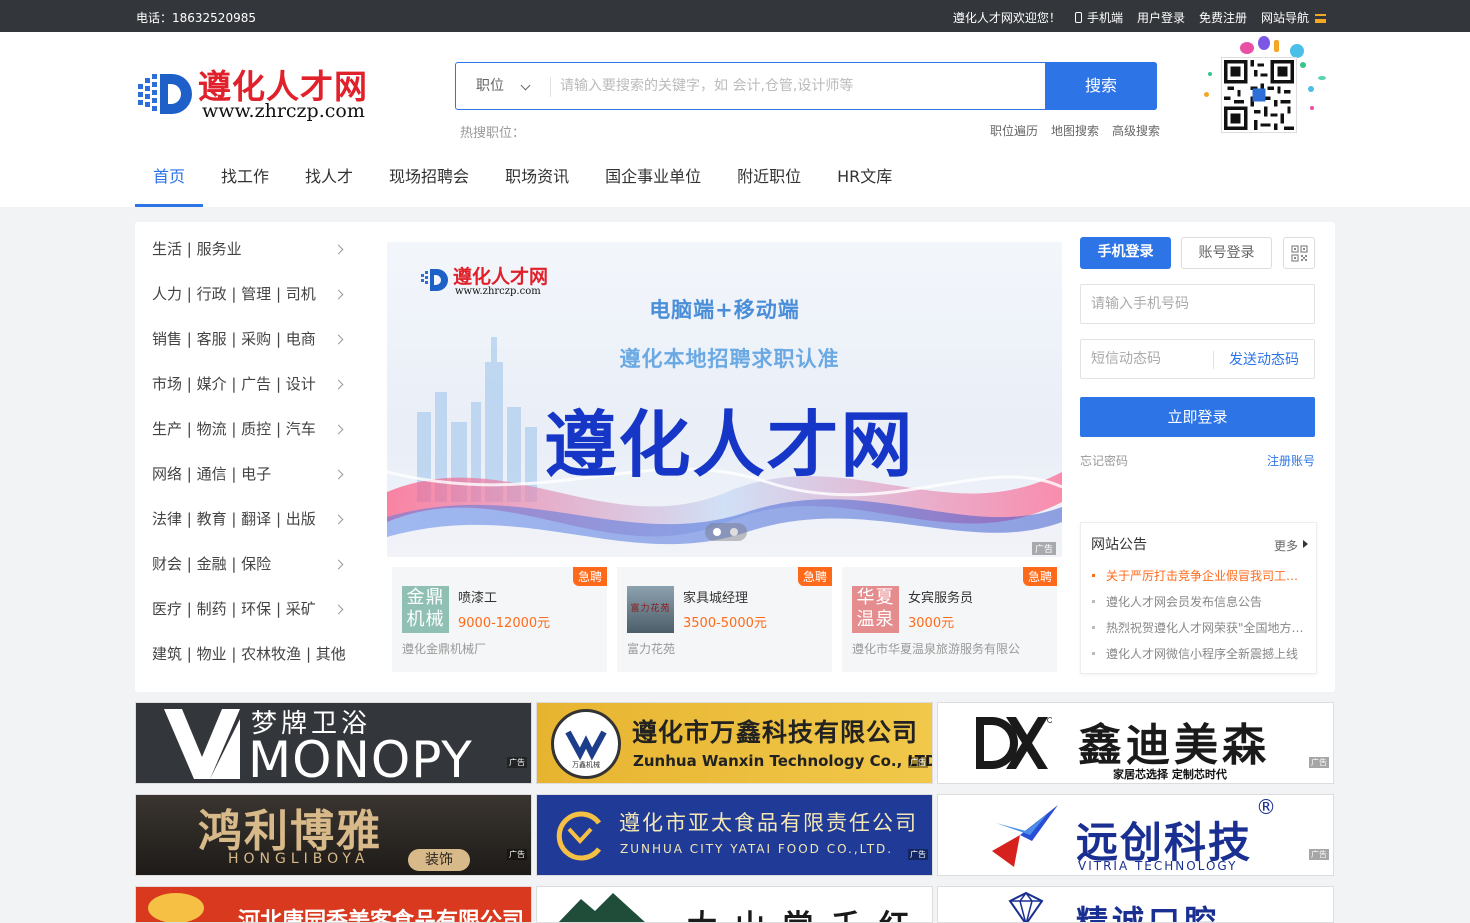 The height and width of the screenshot is (923, 1470). What do you see at coordinates (169, 186) in the screenshot?
I see `nav-home: 首页` at bounding box center [169, 186].